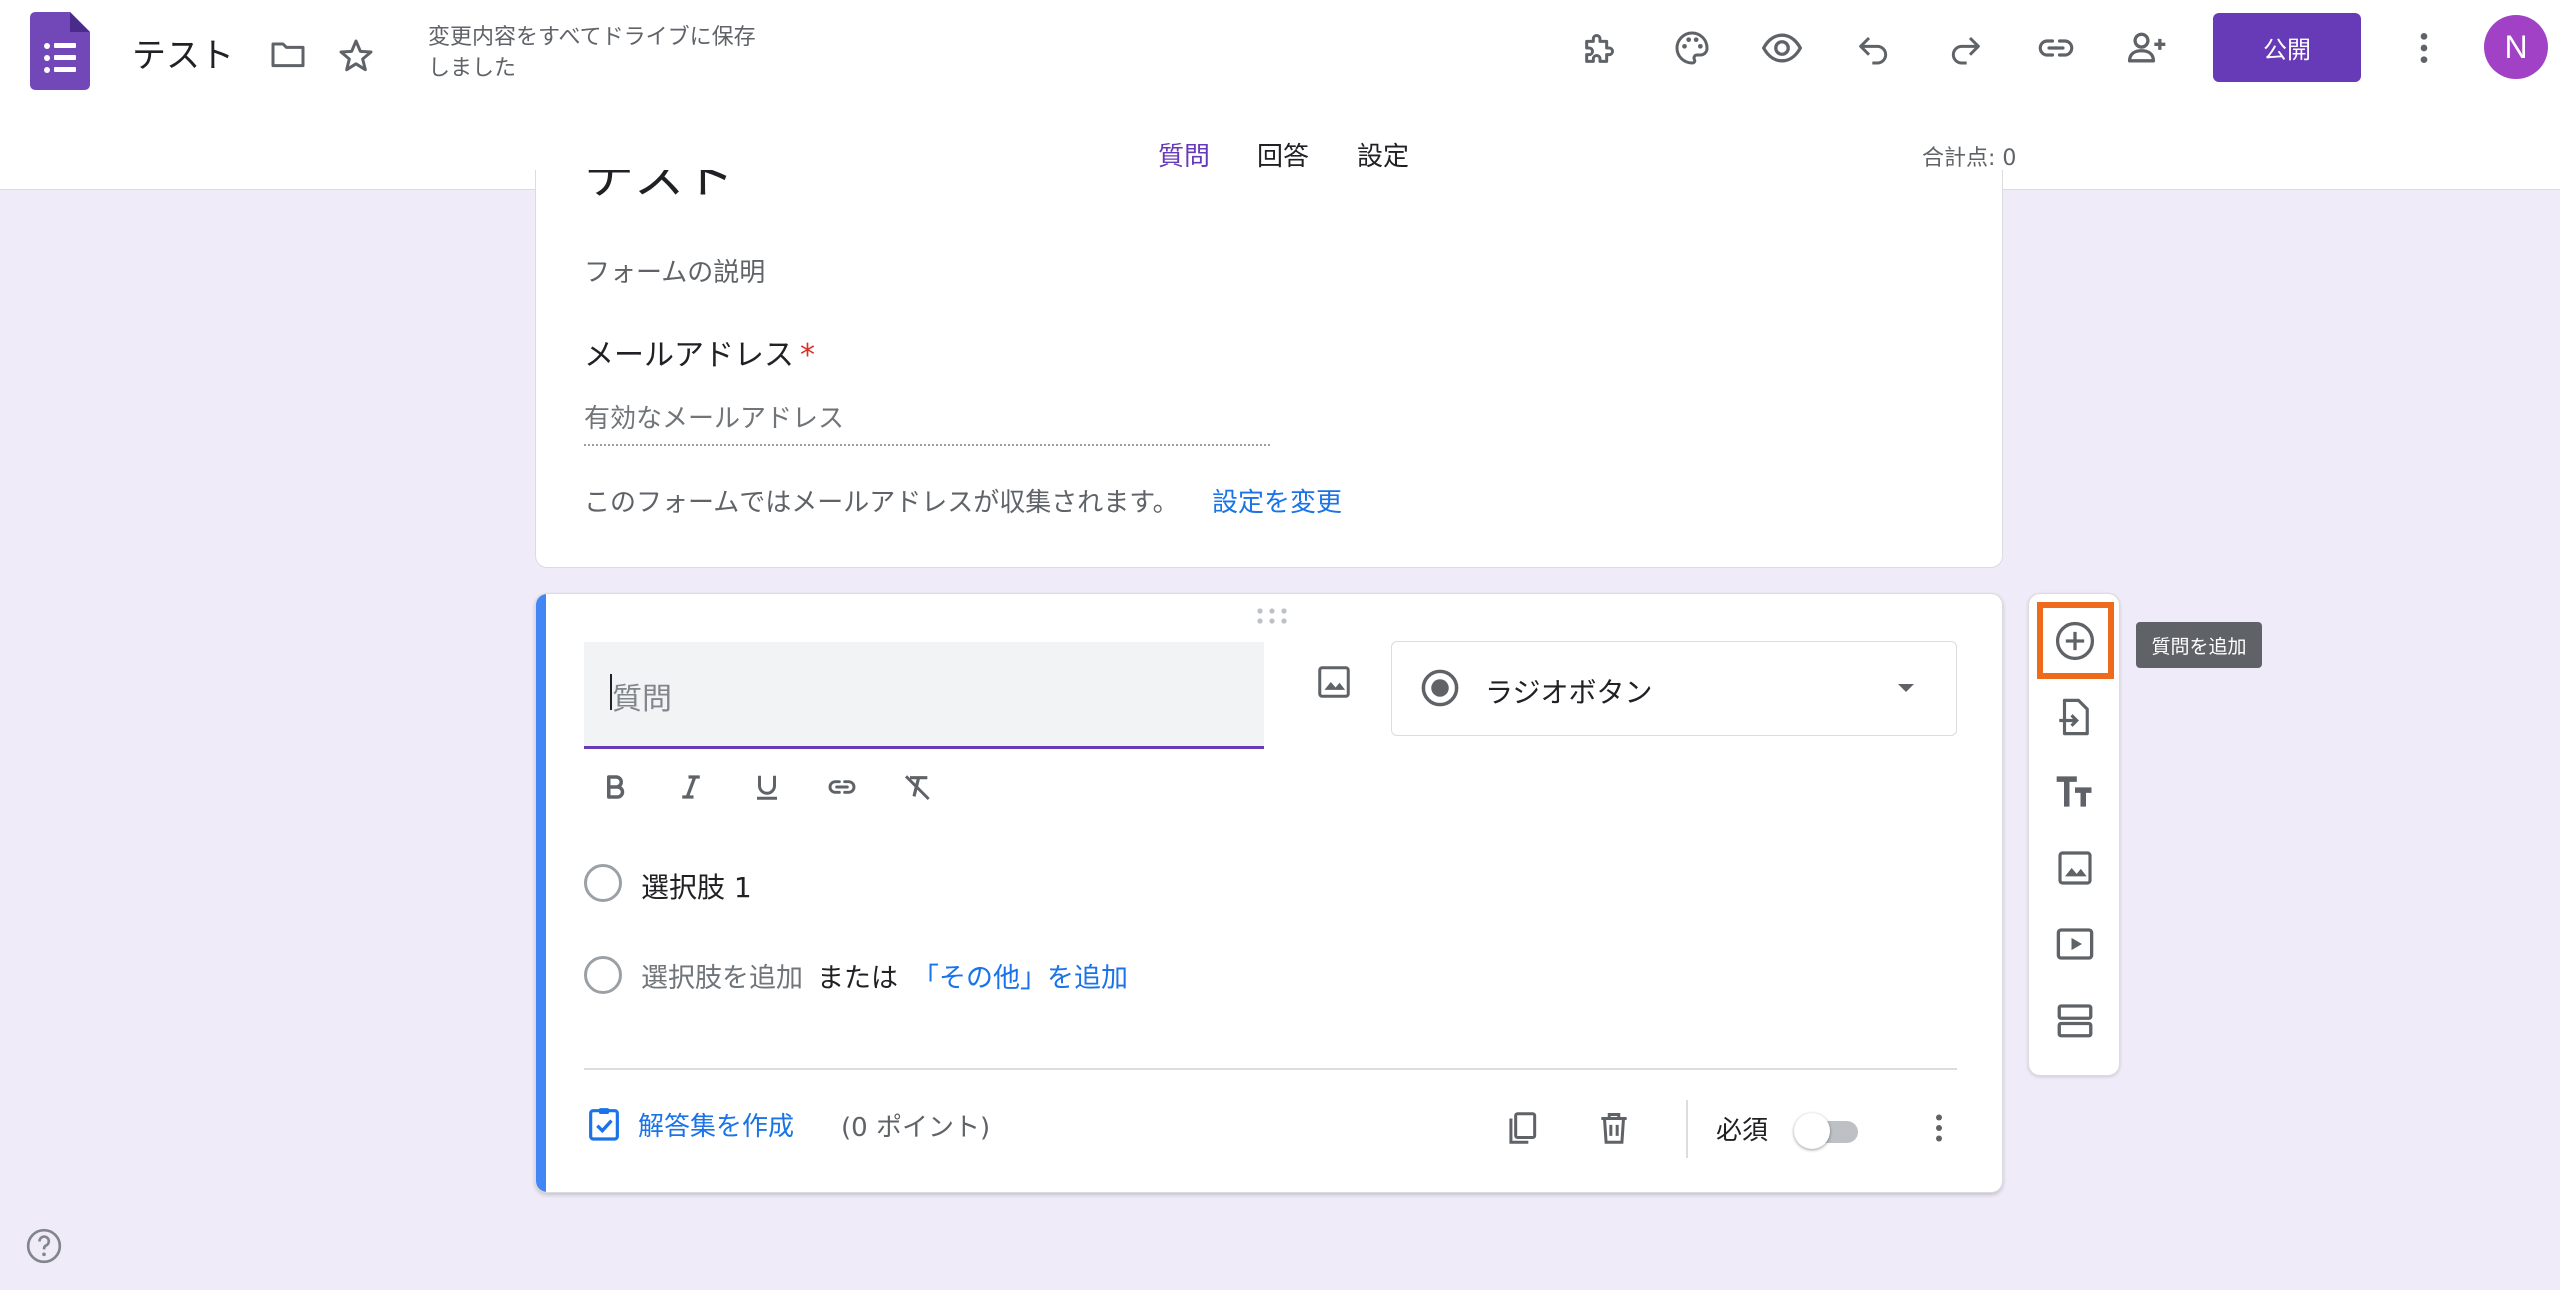  I want to click on form-title: テスト, so click(659, 189).